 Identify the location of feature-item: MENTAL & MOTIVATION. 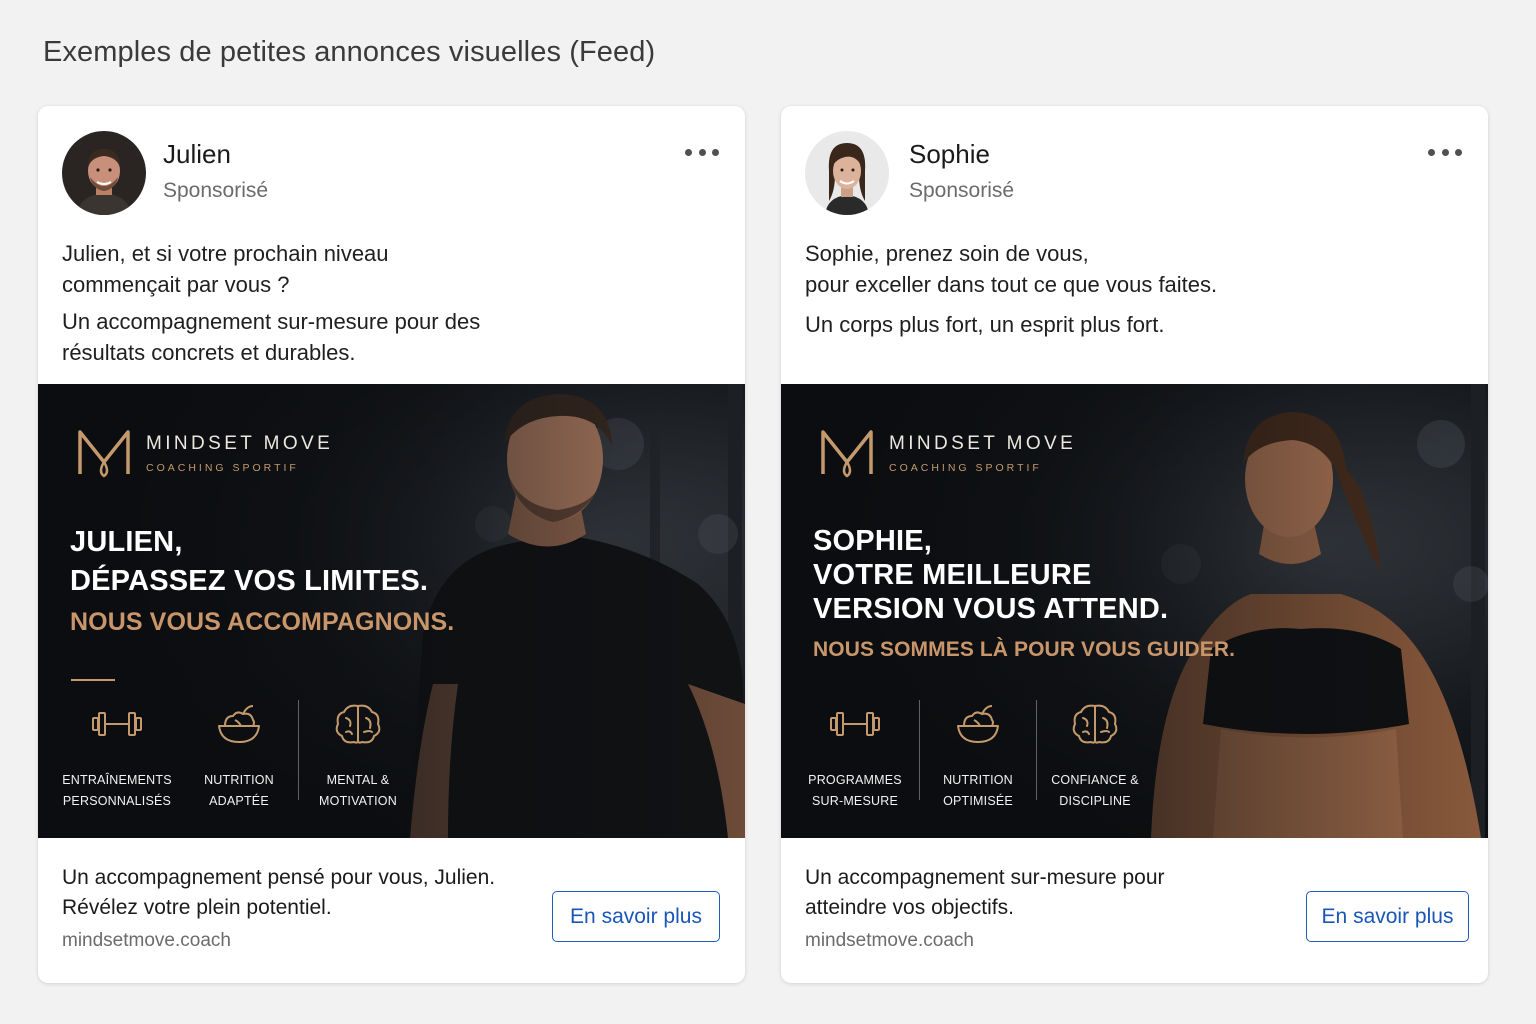
(358, 757).